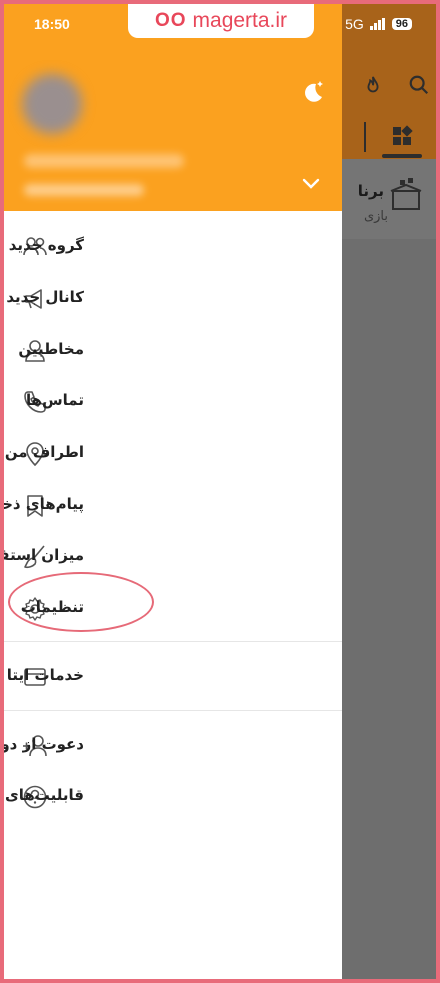  Describe the element at coordinates (44, 452) in the screenshot. I see `menu-item-label: اطراف من` at that location.